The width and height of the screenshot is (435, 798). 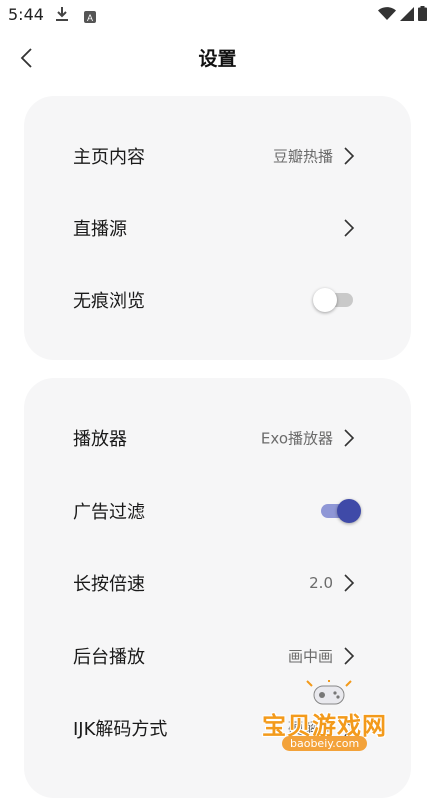 What do you see at coordinates (217, 15) in the screenshot?
I see `status-bar: 5:44 A` at bounding box center [217, 15].